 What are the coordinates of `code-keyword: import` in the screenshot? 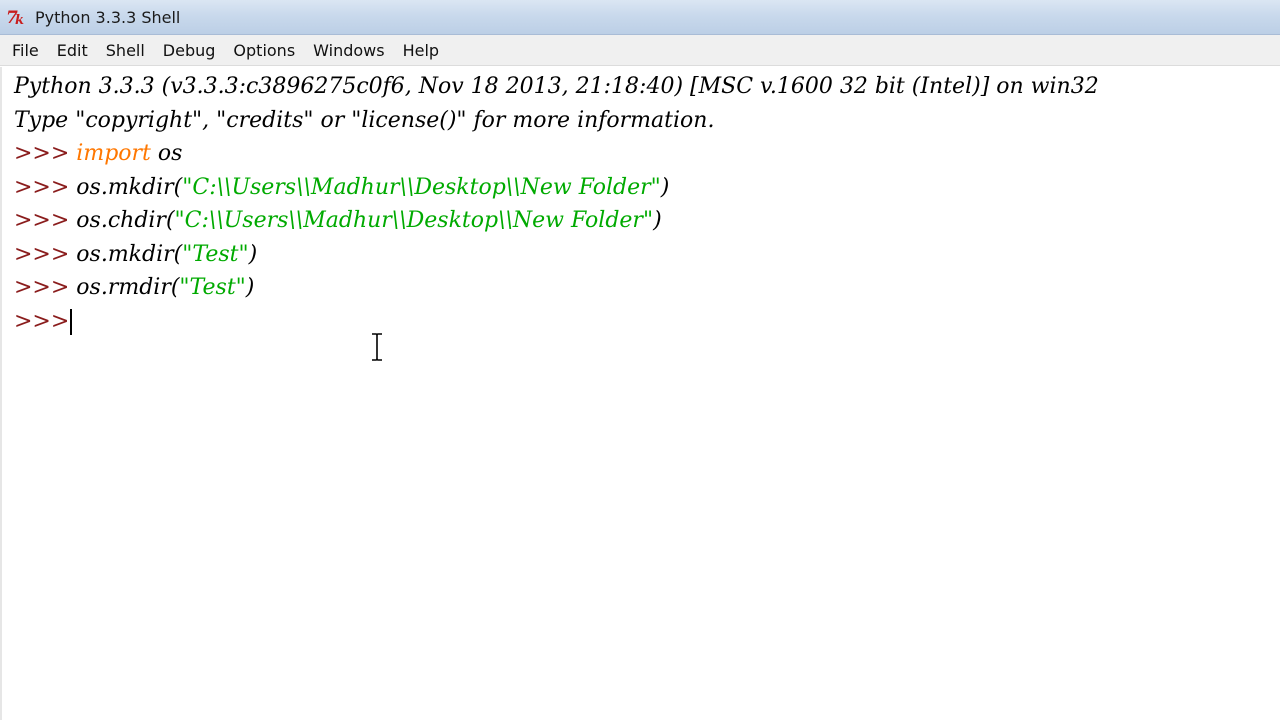 It's located at (113, 153).